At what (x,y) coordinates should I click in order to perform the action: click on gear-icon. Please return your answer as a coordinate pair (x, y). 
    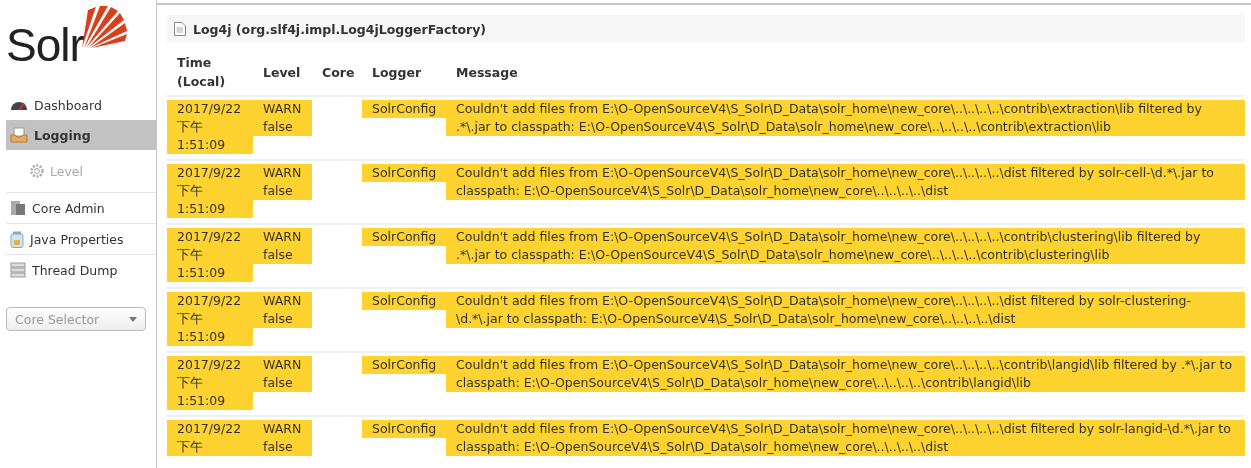
    Looking at the image, I should click on (37, 171).